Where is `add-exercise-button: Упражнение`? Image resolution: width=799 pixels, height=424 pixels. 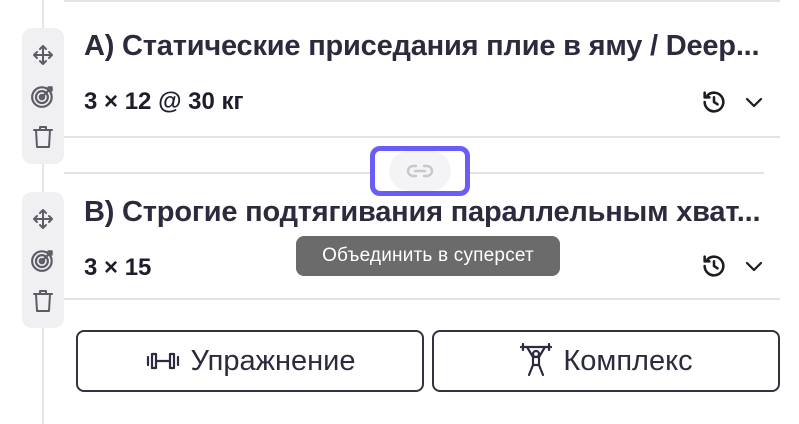 add-exercise-button: Упражнение is located at coordinates (250, 361).